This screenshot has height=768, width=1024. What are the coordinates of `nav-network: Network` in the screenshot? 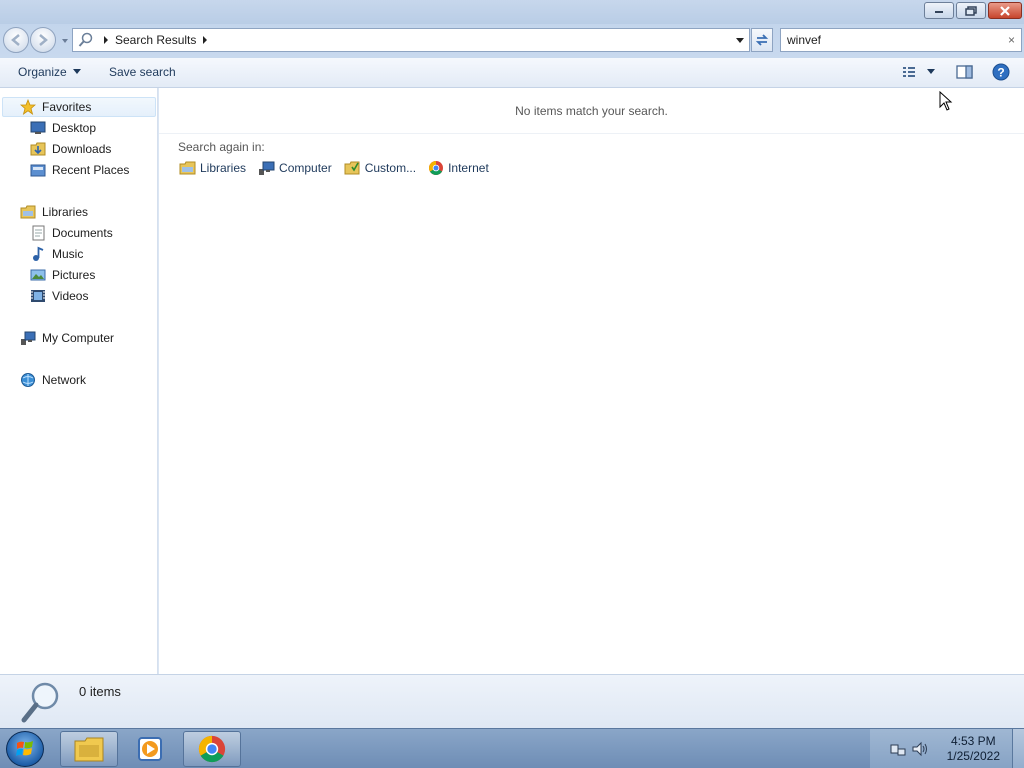 It's located at (53, 380).